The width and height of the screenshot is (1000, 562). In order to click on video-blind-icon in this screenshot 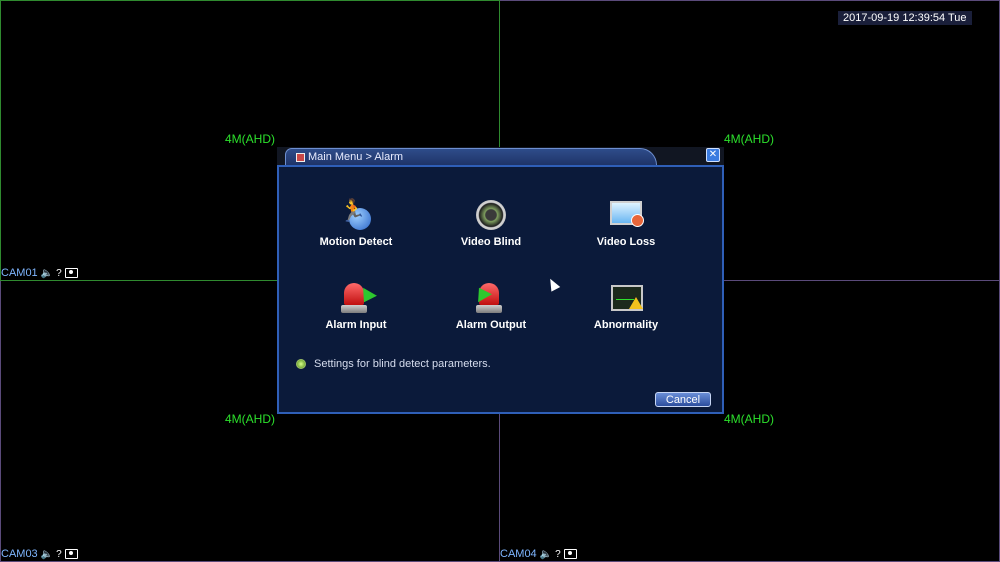, I will do `click(491, 216)`.